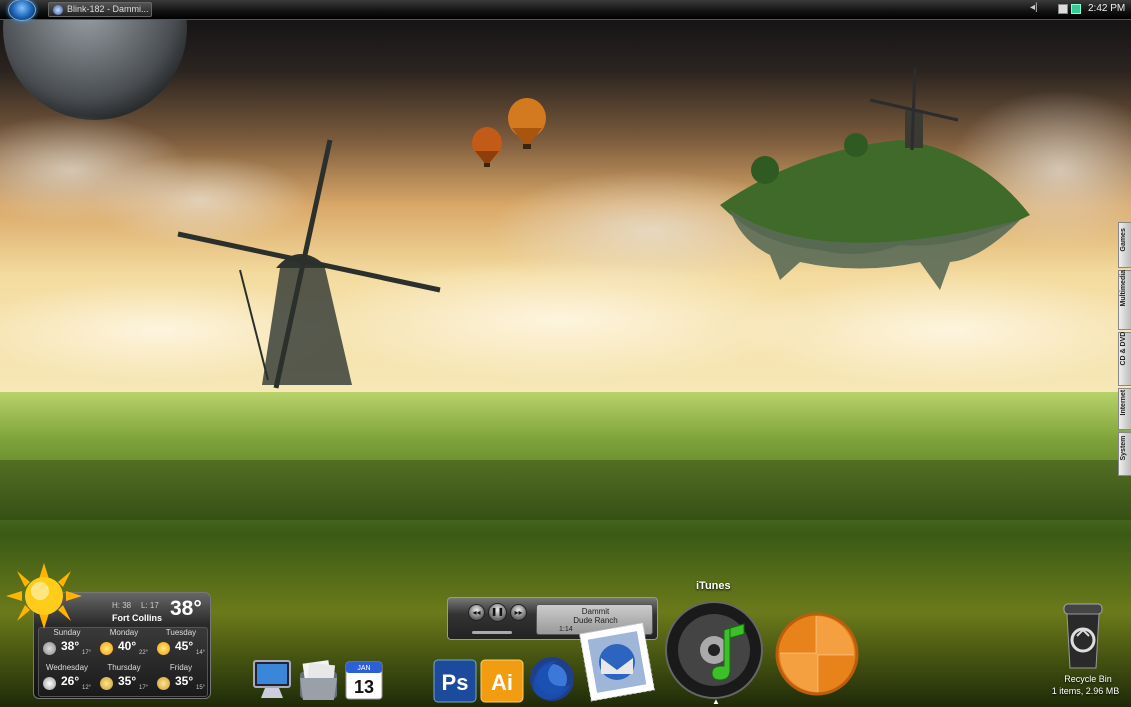 This screenshot has width=1131, height=707. I want to click on track-title: Dammit, so click(595, 611).